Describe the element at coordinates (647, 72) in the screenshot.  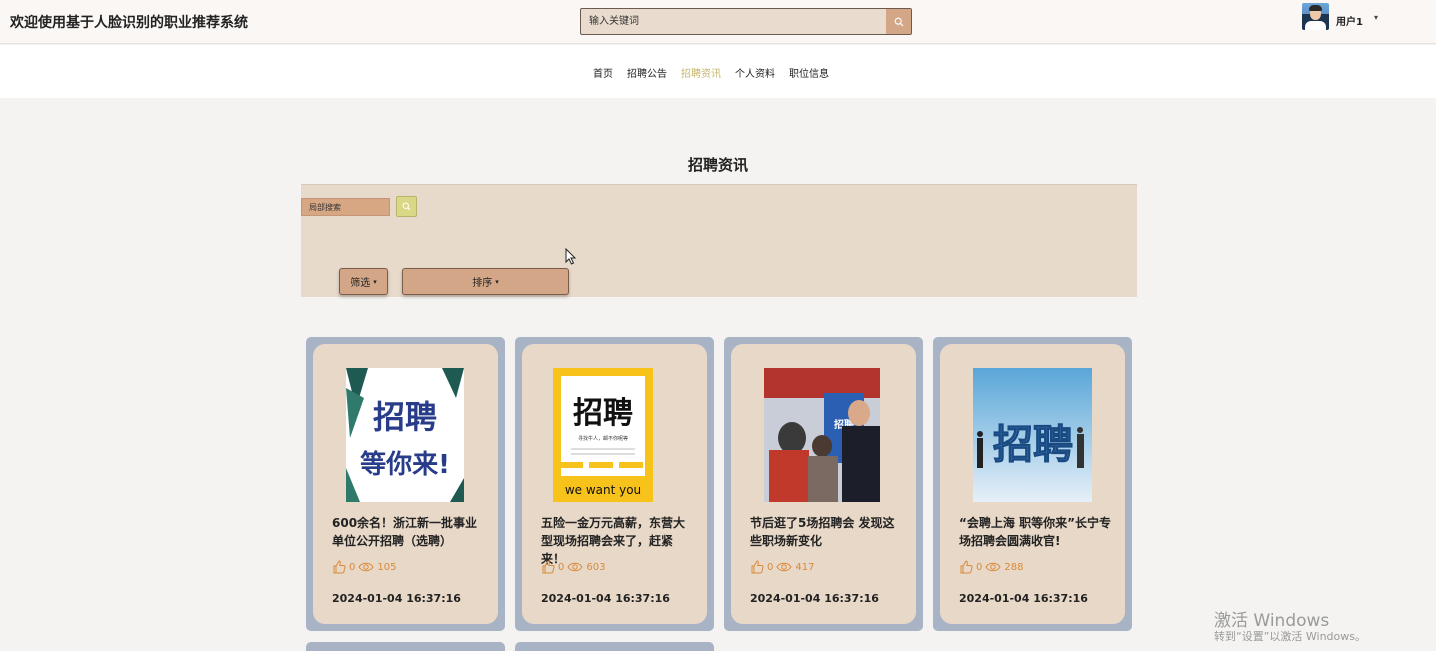
I see `nav-item-announcements: 招聘公告` at that location.